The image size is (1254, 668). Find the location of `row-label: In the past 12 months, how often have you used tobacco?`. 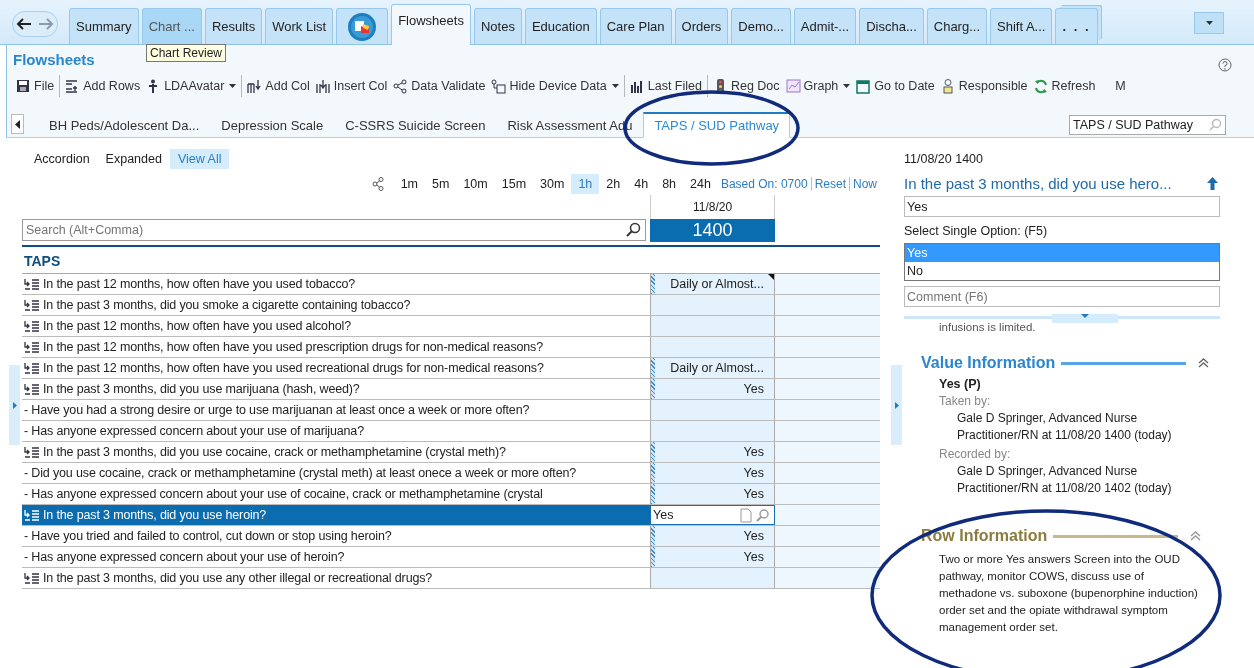

row-label: In the past 12 months, how often have you used tobacco? is located at coordinates (336, 284).